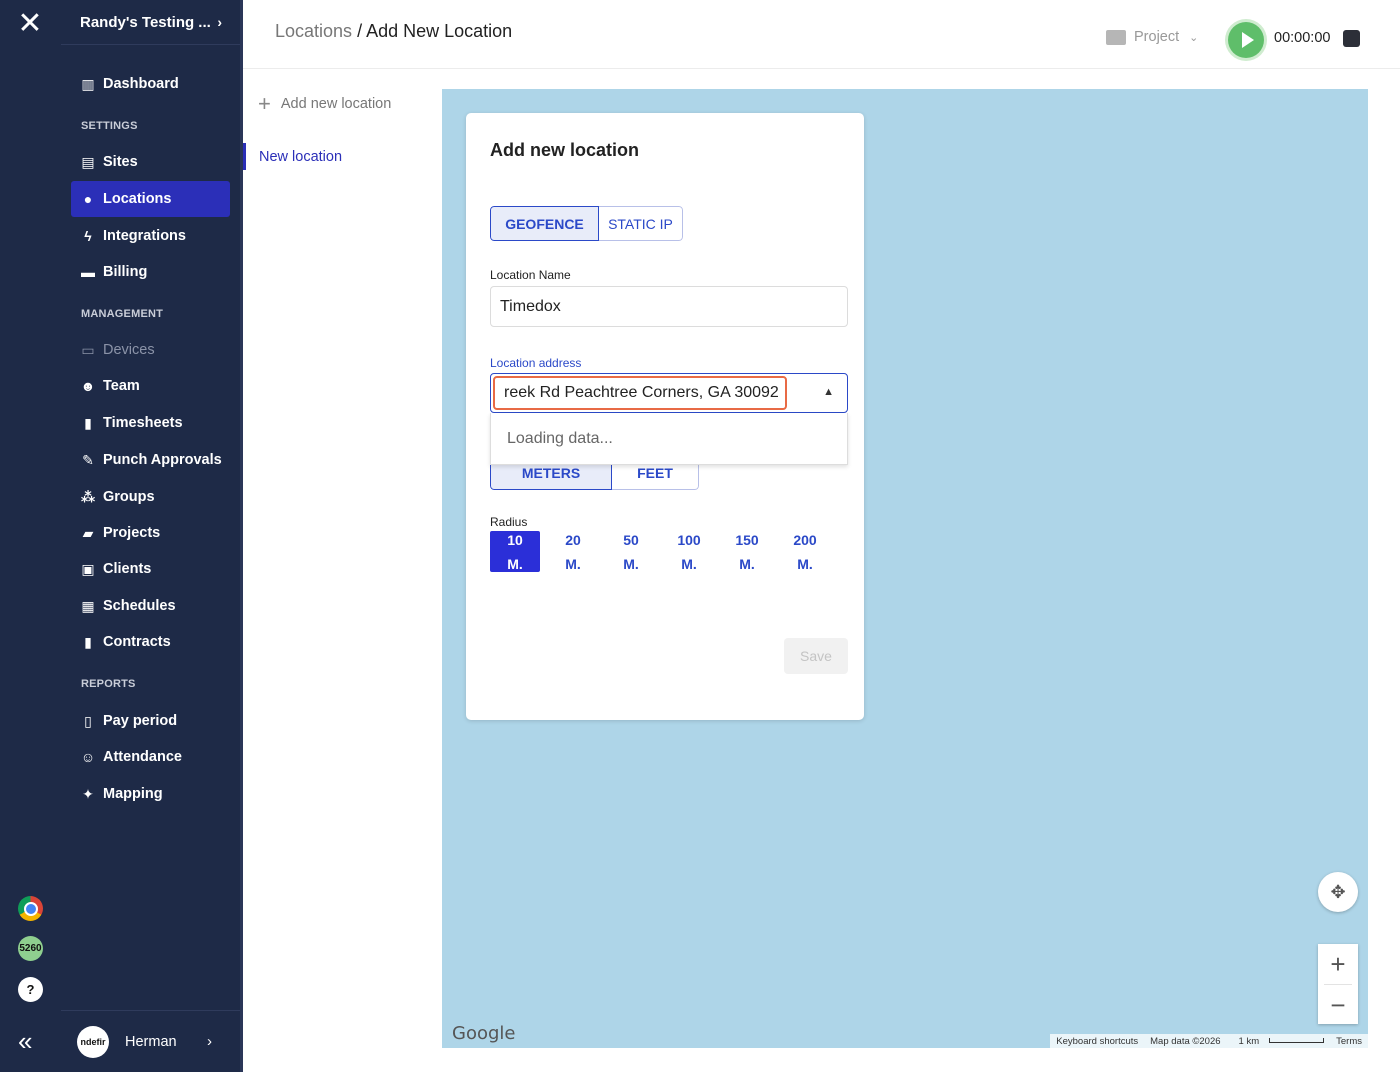 This screenshot has height=1072, width=1400. I want to click on radius-value: 20, so click(573, 539).